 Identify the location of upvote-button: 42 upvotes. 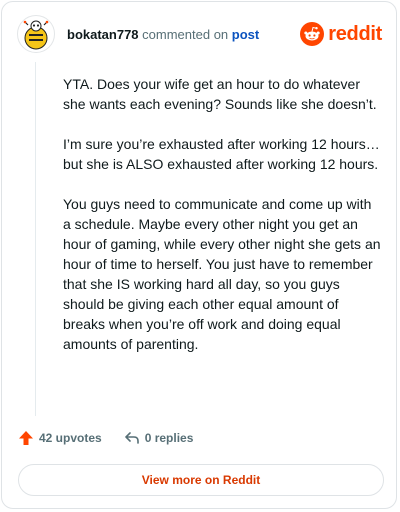
(60, 438).